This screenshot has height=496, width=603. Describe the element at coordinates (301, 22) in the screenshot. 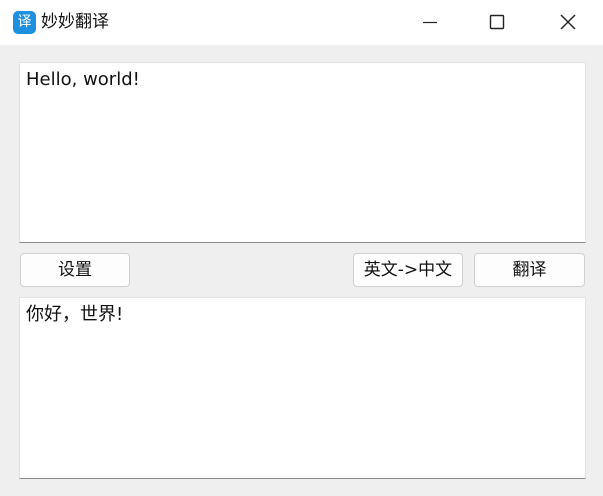

I see `title-bar: 译 妙妙翻译` at that location.